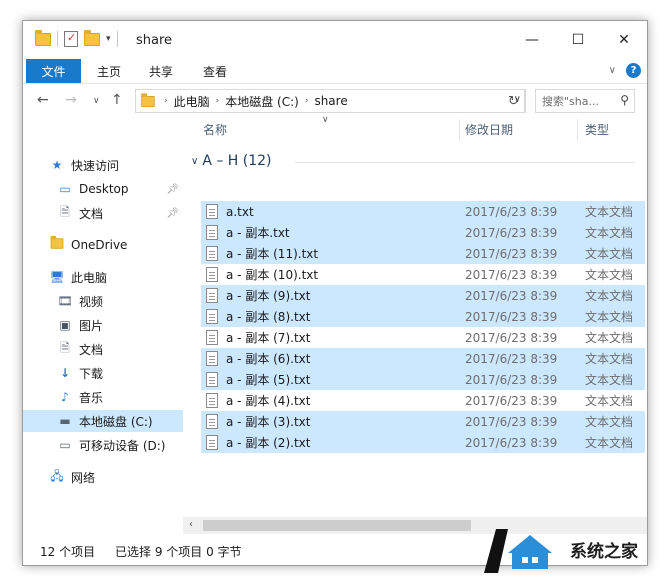  Describe the element at coordinates (237, 161) in the screenshot. I see `group-label: A – H (12)` at that location.